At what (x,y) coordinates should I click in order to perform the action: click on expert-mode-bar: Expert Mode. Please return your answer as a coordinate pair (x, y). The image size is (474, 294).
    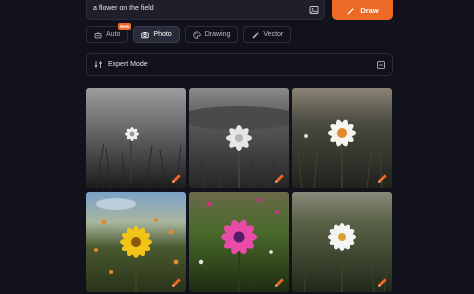
    Looking at the image, I should click on (239, 64).